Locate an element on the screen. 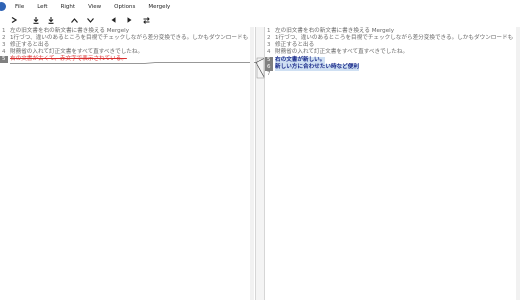 This screenshot has width=520, height=300. menu-file: File is located at coordinates (19, 7).